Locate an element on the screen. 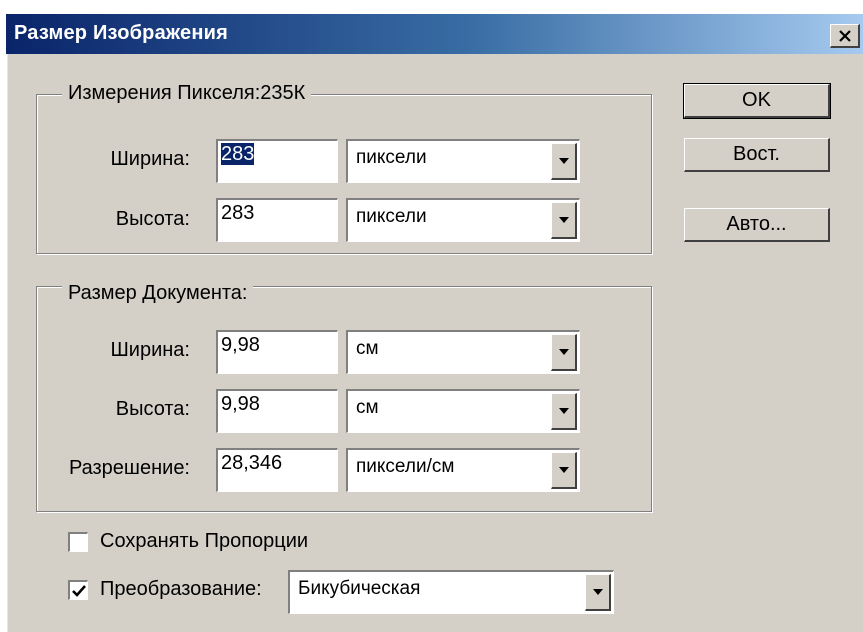 The image size is (863, 632). resolution-input: 28,346 is located at coordinates (277, 470).